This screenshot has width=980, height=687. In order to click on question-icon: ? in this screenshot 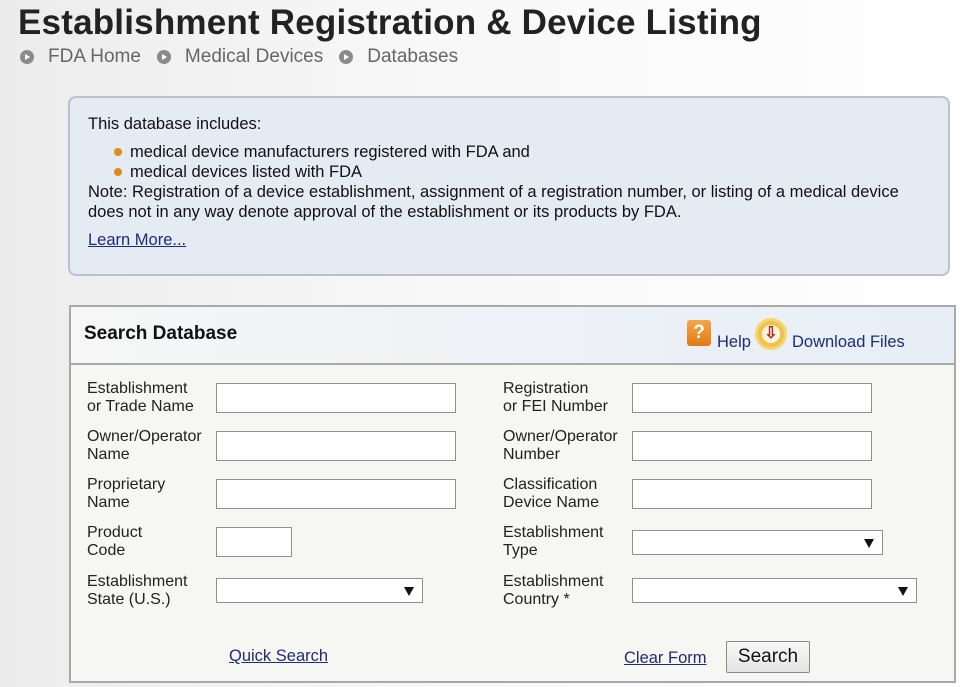, I will do `click(699, 333)`.